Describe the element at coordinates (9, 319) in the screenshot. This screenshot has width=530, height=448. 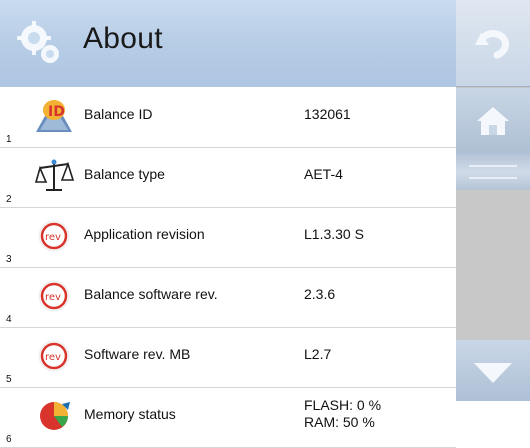
I see `row-number: 4` at that location.